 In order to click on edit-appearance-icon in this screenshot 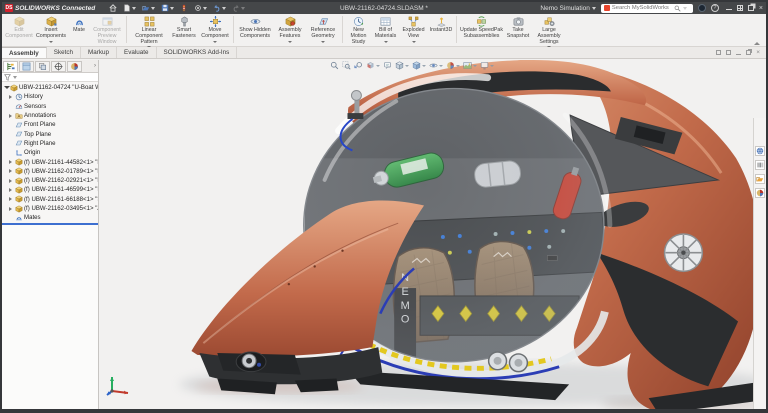, I will do `click(453, 65)`.